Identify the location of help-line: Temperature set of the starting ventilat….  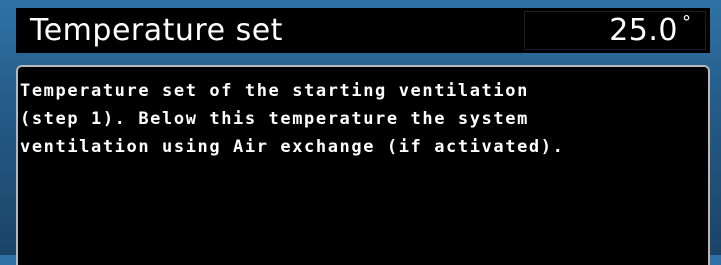
(274, 91).